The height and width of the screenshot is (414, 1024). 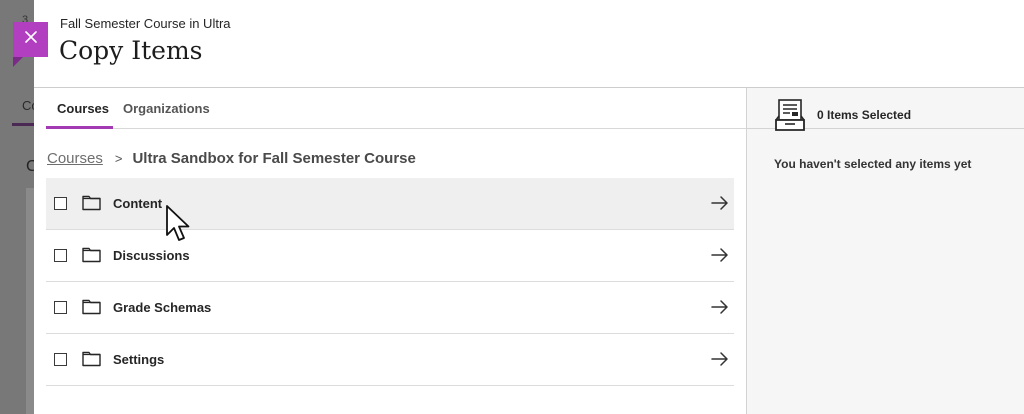 What do you see at coordinates (162, 307) in the screenshot?
I see `list-item-label: Grade Schemas` at bounding box center [162, 307].